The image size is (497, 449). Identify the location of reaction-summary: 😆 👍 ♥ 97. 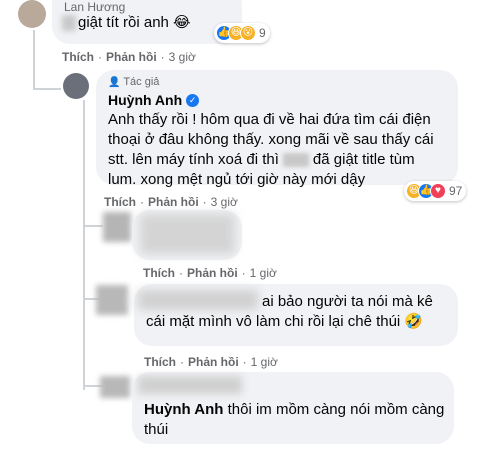
(435, 191).